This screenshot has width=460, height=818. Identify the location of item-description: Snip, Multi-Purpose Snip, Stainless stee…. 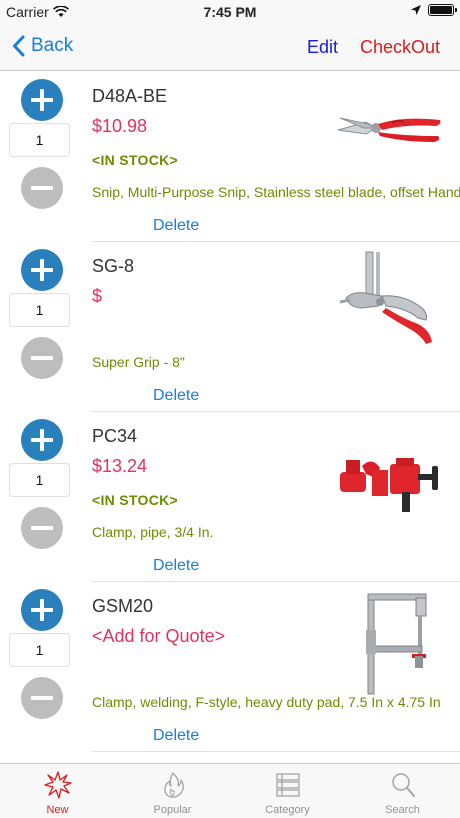
(276, 192).